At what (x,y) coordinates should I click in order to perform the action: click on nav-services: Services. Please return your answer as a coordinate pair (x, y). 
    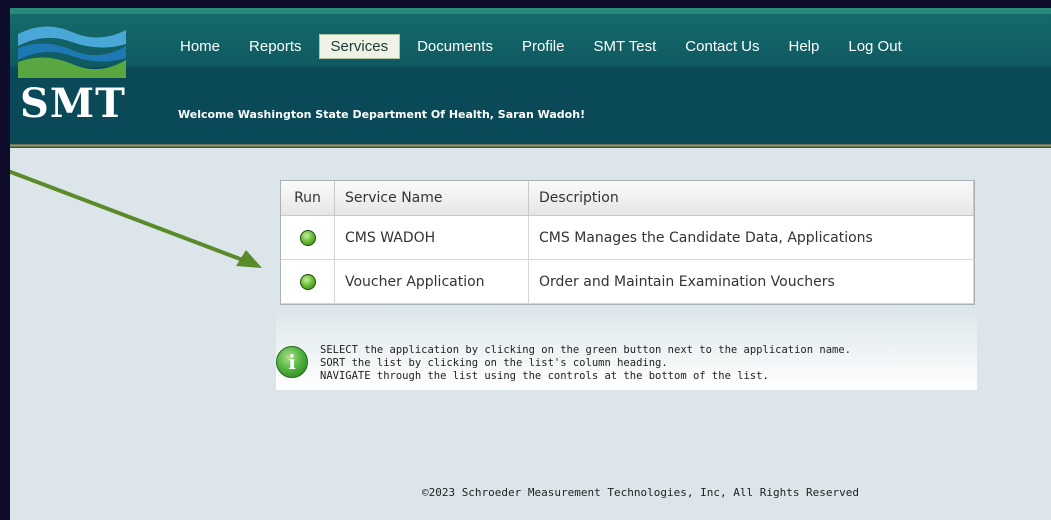
    Looking at the image, I should click on (359, 46).